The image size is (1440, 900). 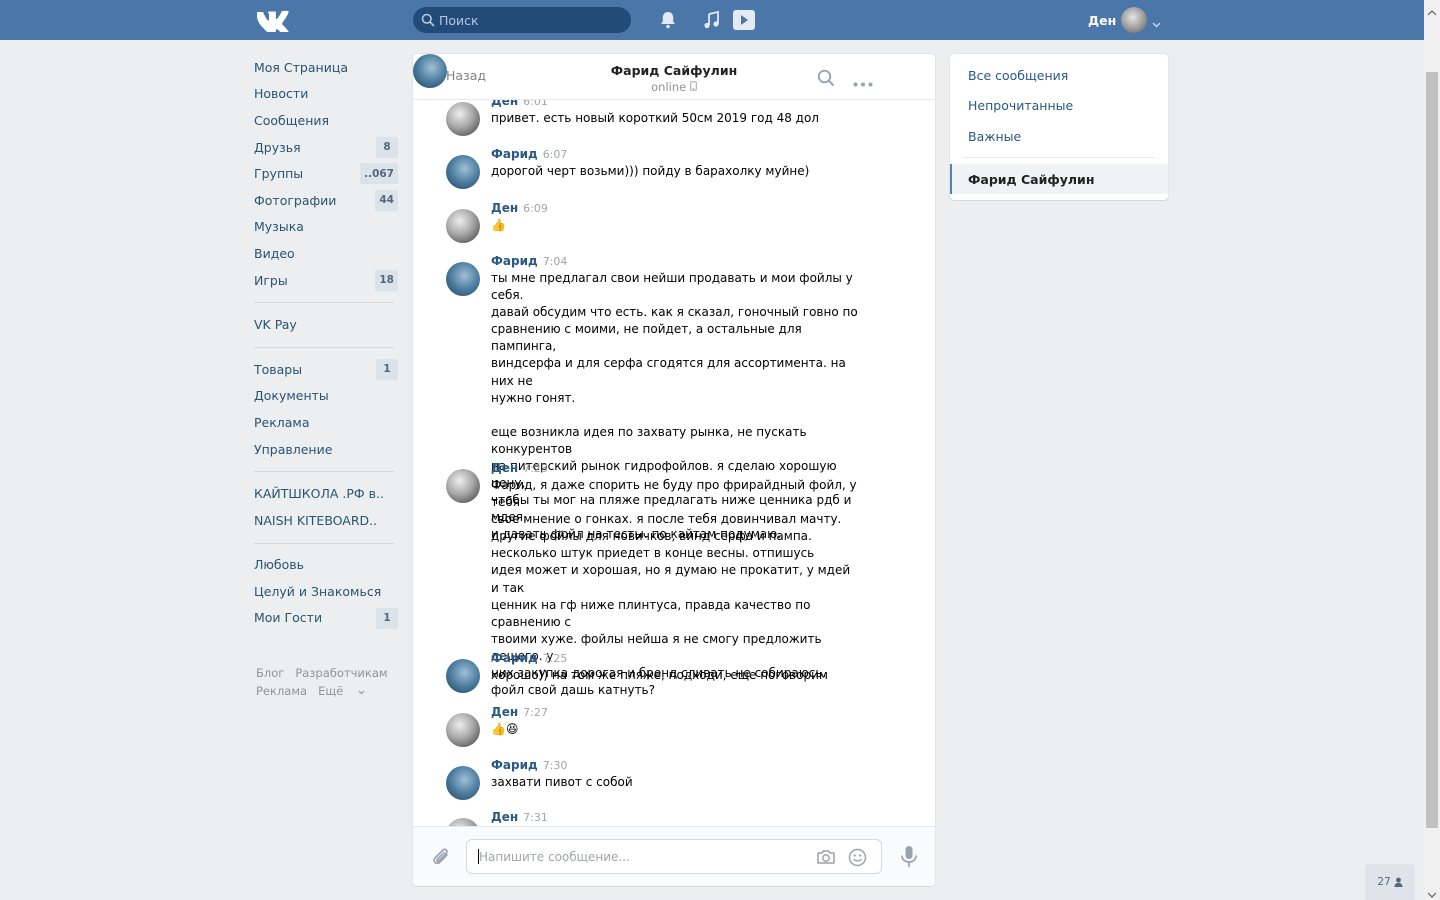 What do you see at coordinates (555, 154) in the screenshot?
I see `message-time: 6:07` at bounding box center [555, 154].